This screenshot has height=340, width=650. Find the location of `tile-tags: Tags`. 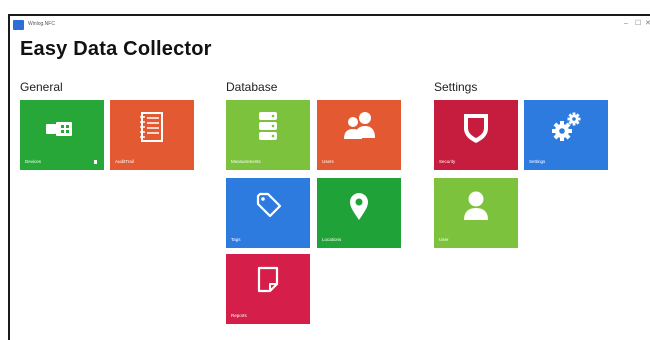

tile-tags: Tags is located at coordinates (268, 213).